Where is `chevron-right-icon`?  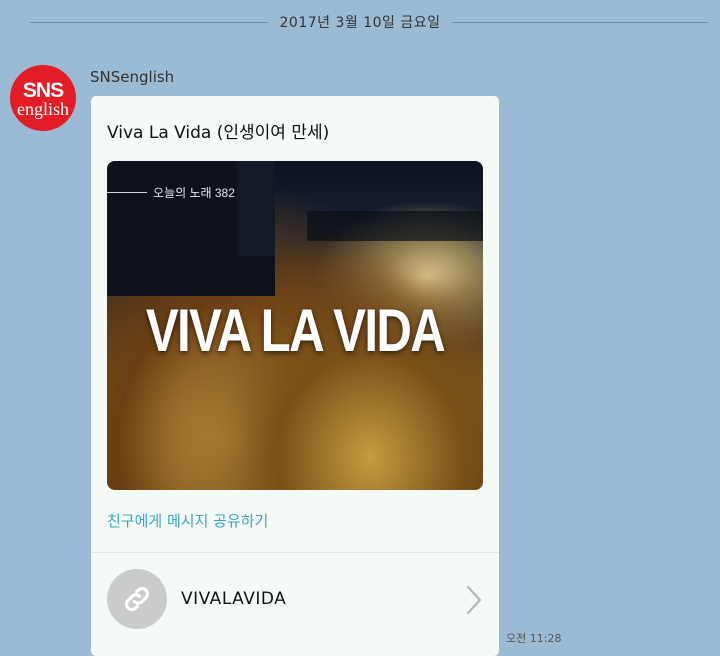
chevron-right-icon is located at coordinates (474, 602).